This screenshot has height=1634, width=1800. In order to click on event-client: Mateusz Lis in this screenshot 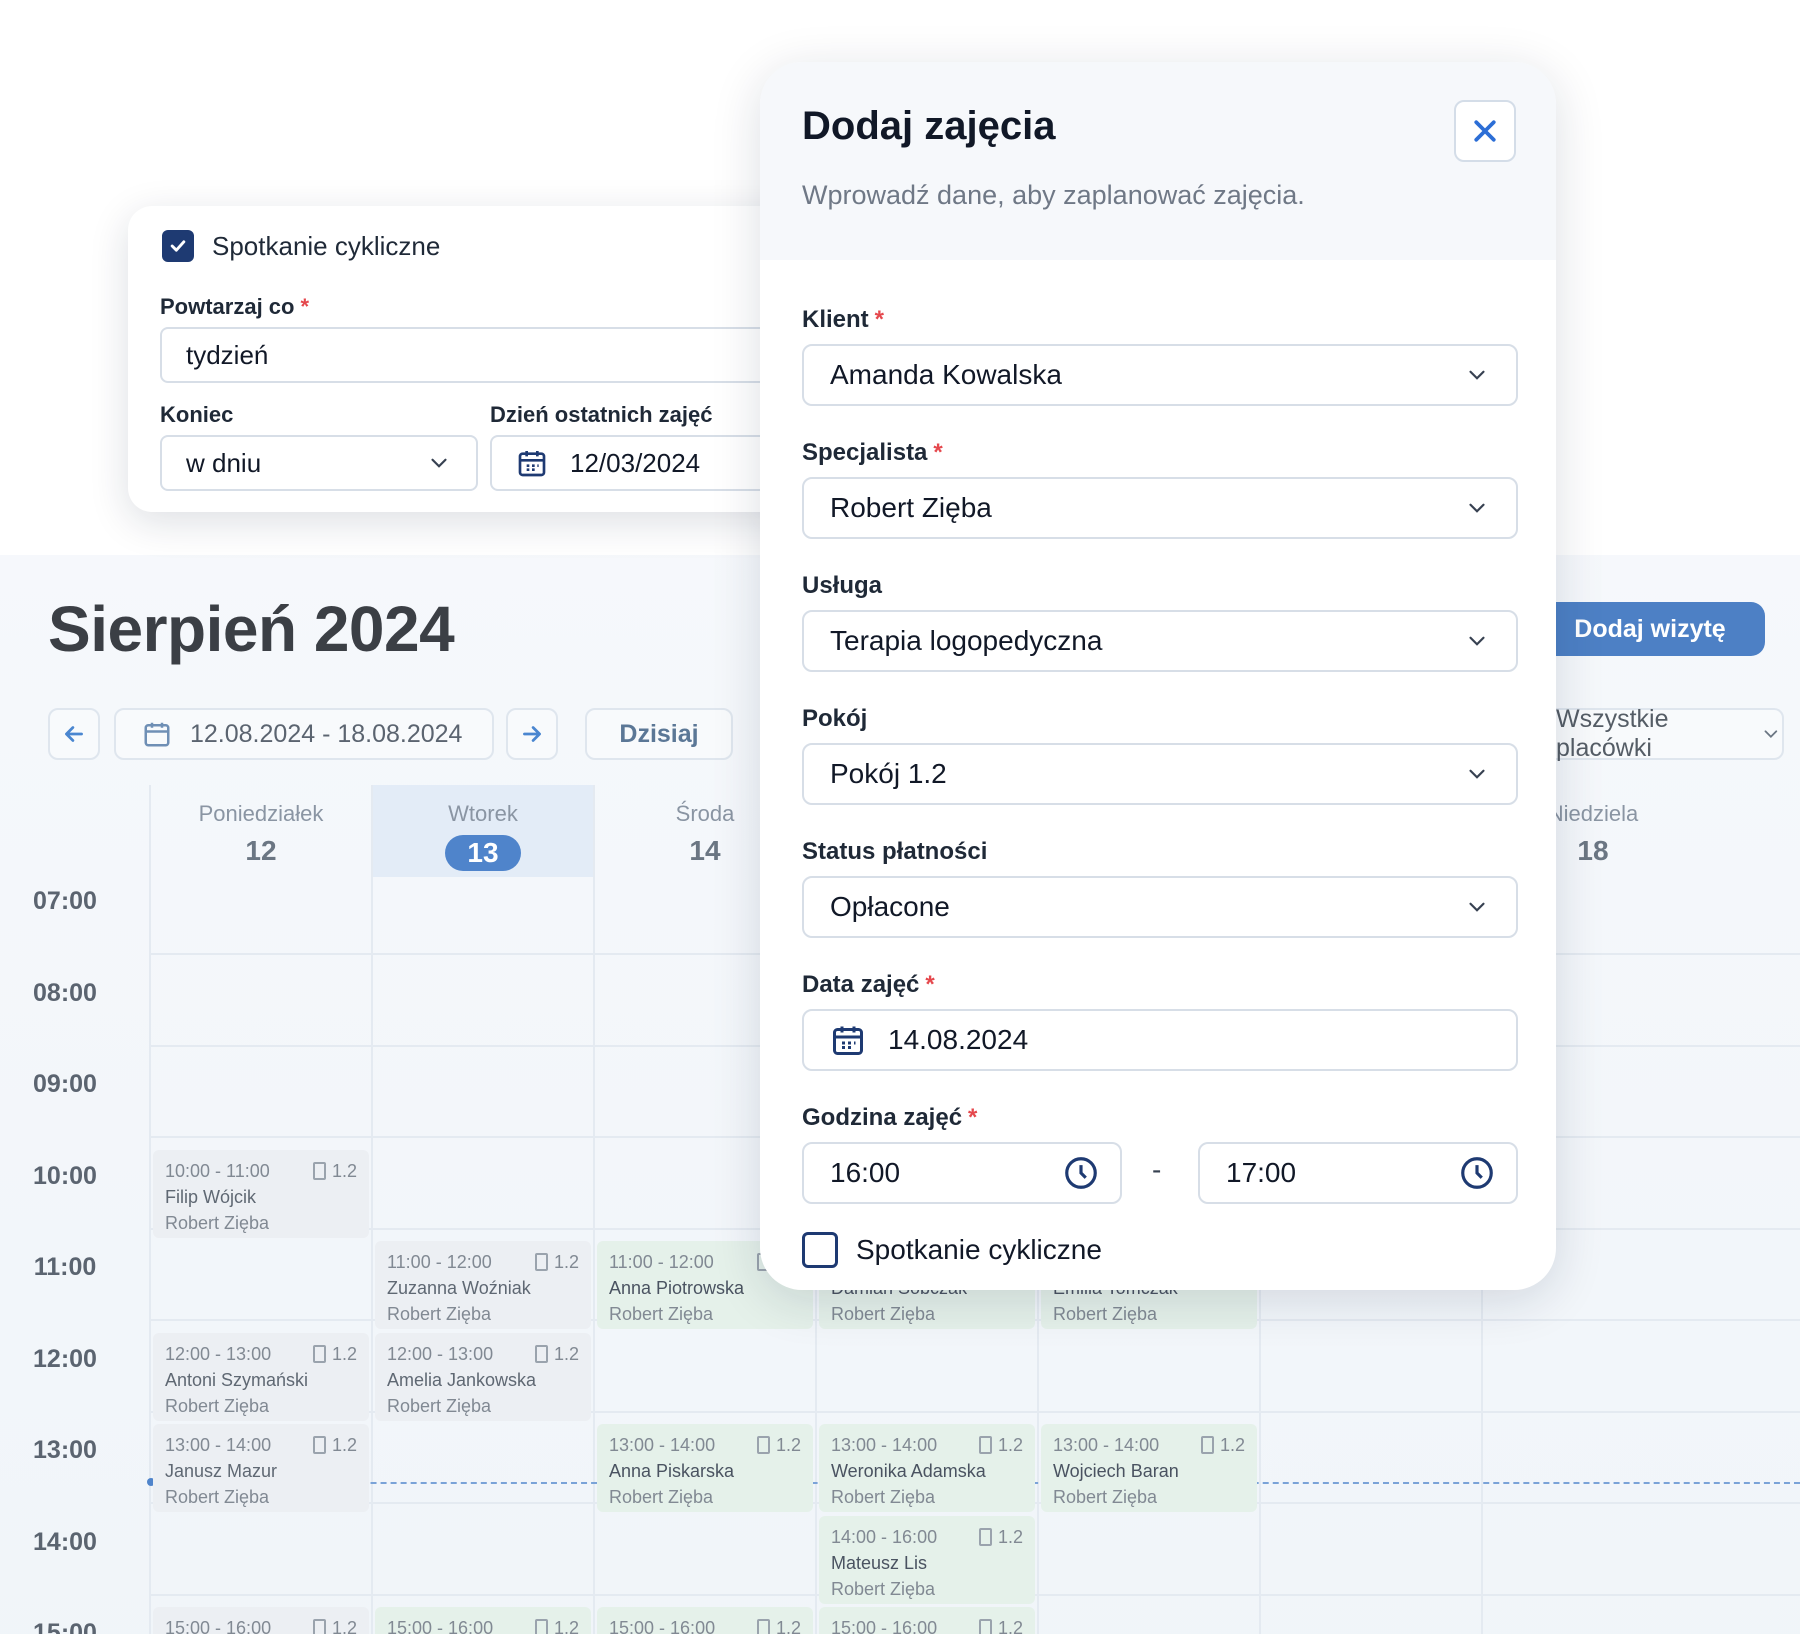, I will do `click(879, 1562)`.